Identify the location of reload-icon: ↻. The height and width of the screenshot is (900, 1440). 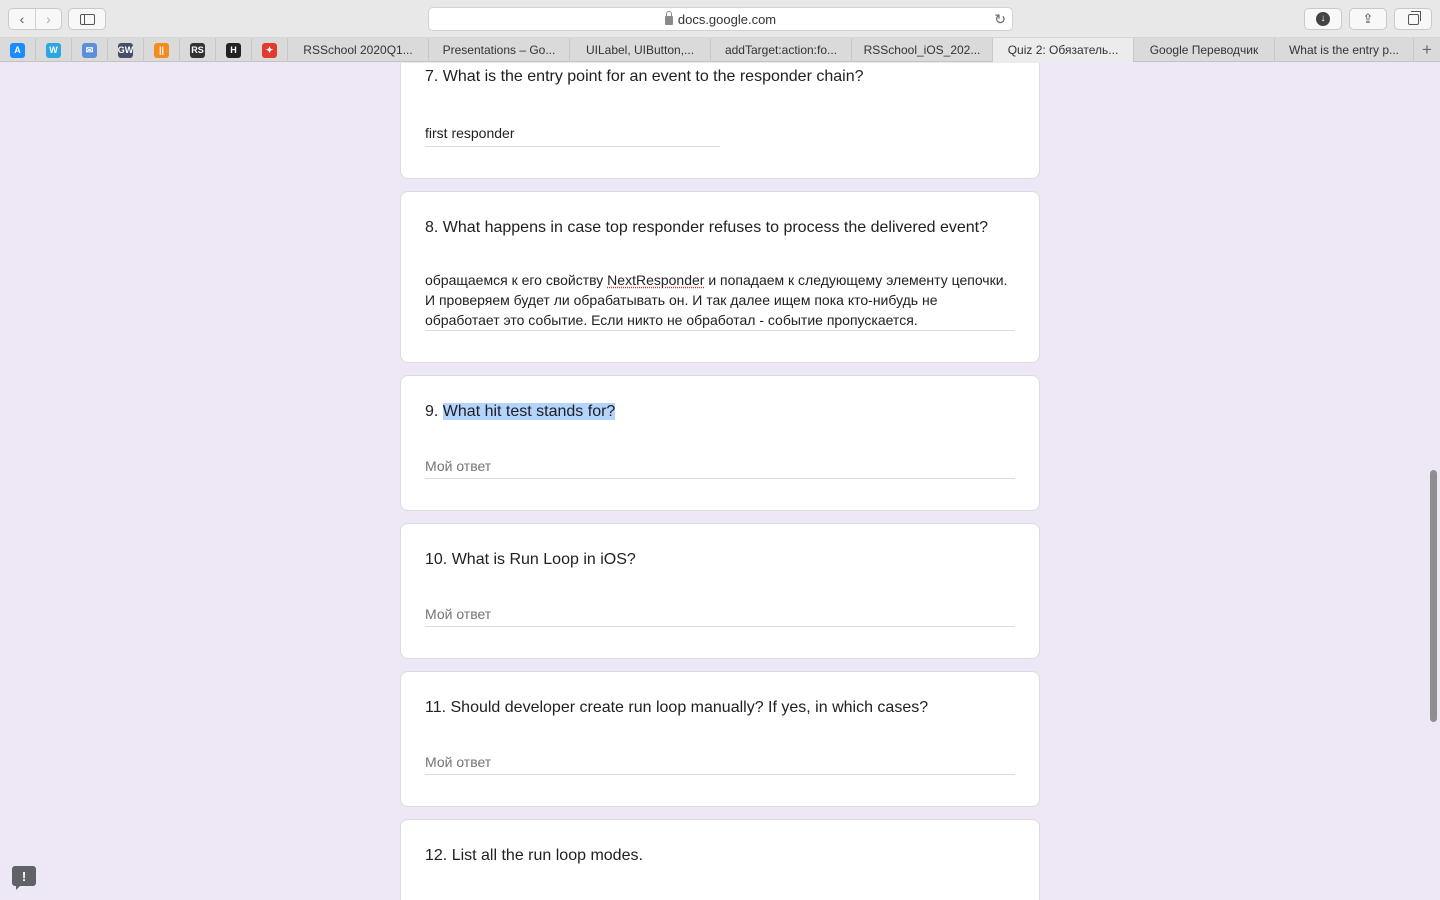
(1000, 19).